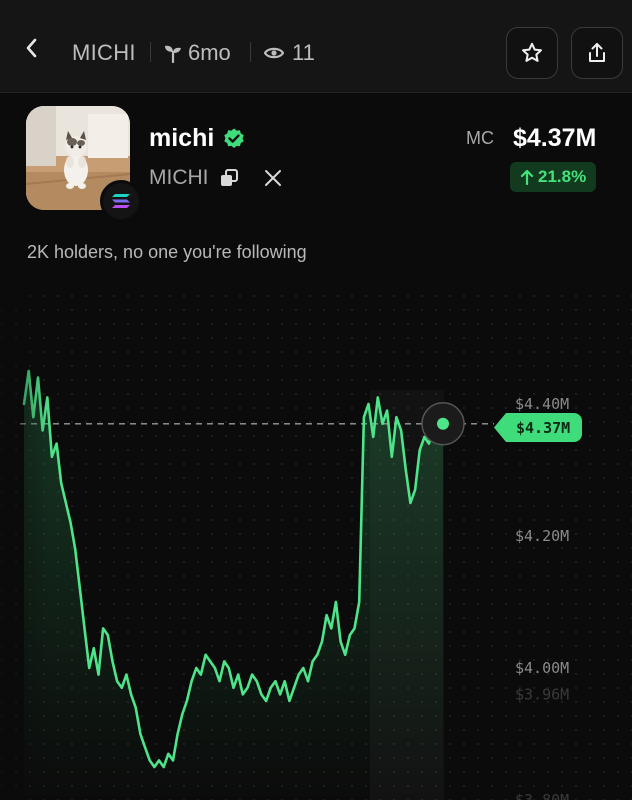  I want to click on chain-badge, so click(121, 201).